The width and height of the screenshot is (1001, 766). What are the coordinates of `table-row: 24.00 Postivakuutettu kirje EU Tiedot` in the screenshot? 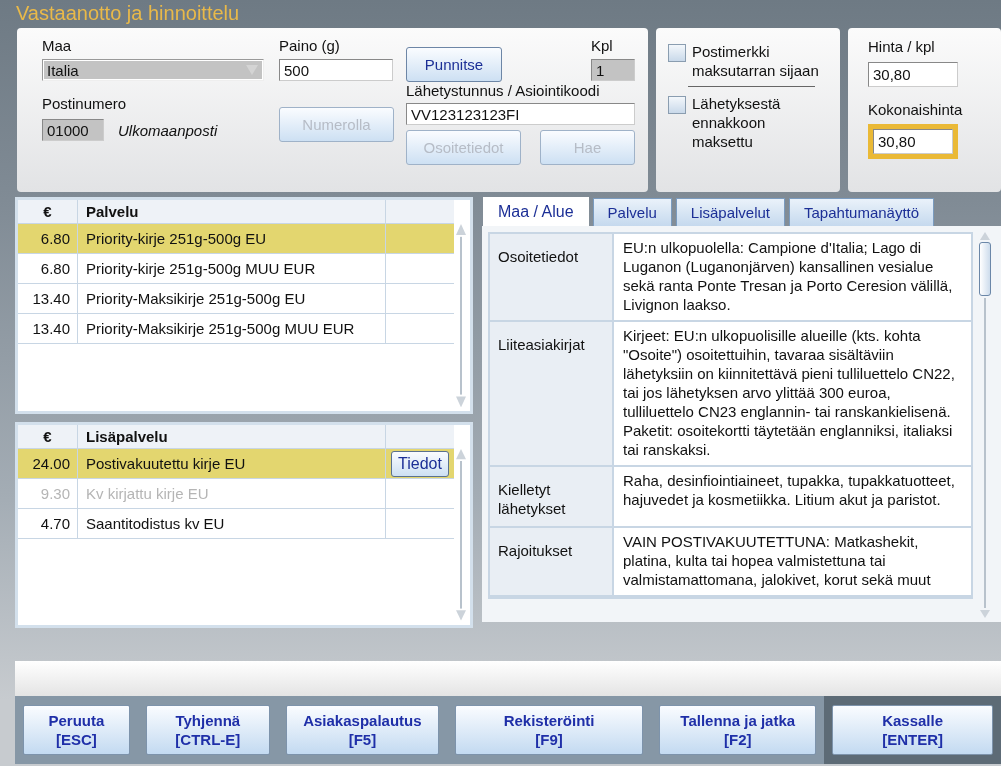 It's located at (236, 464).